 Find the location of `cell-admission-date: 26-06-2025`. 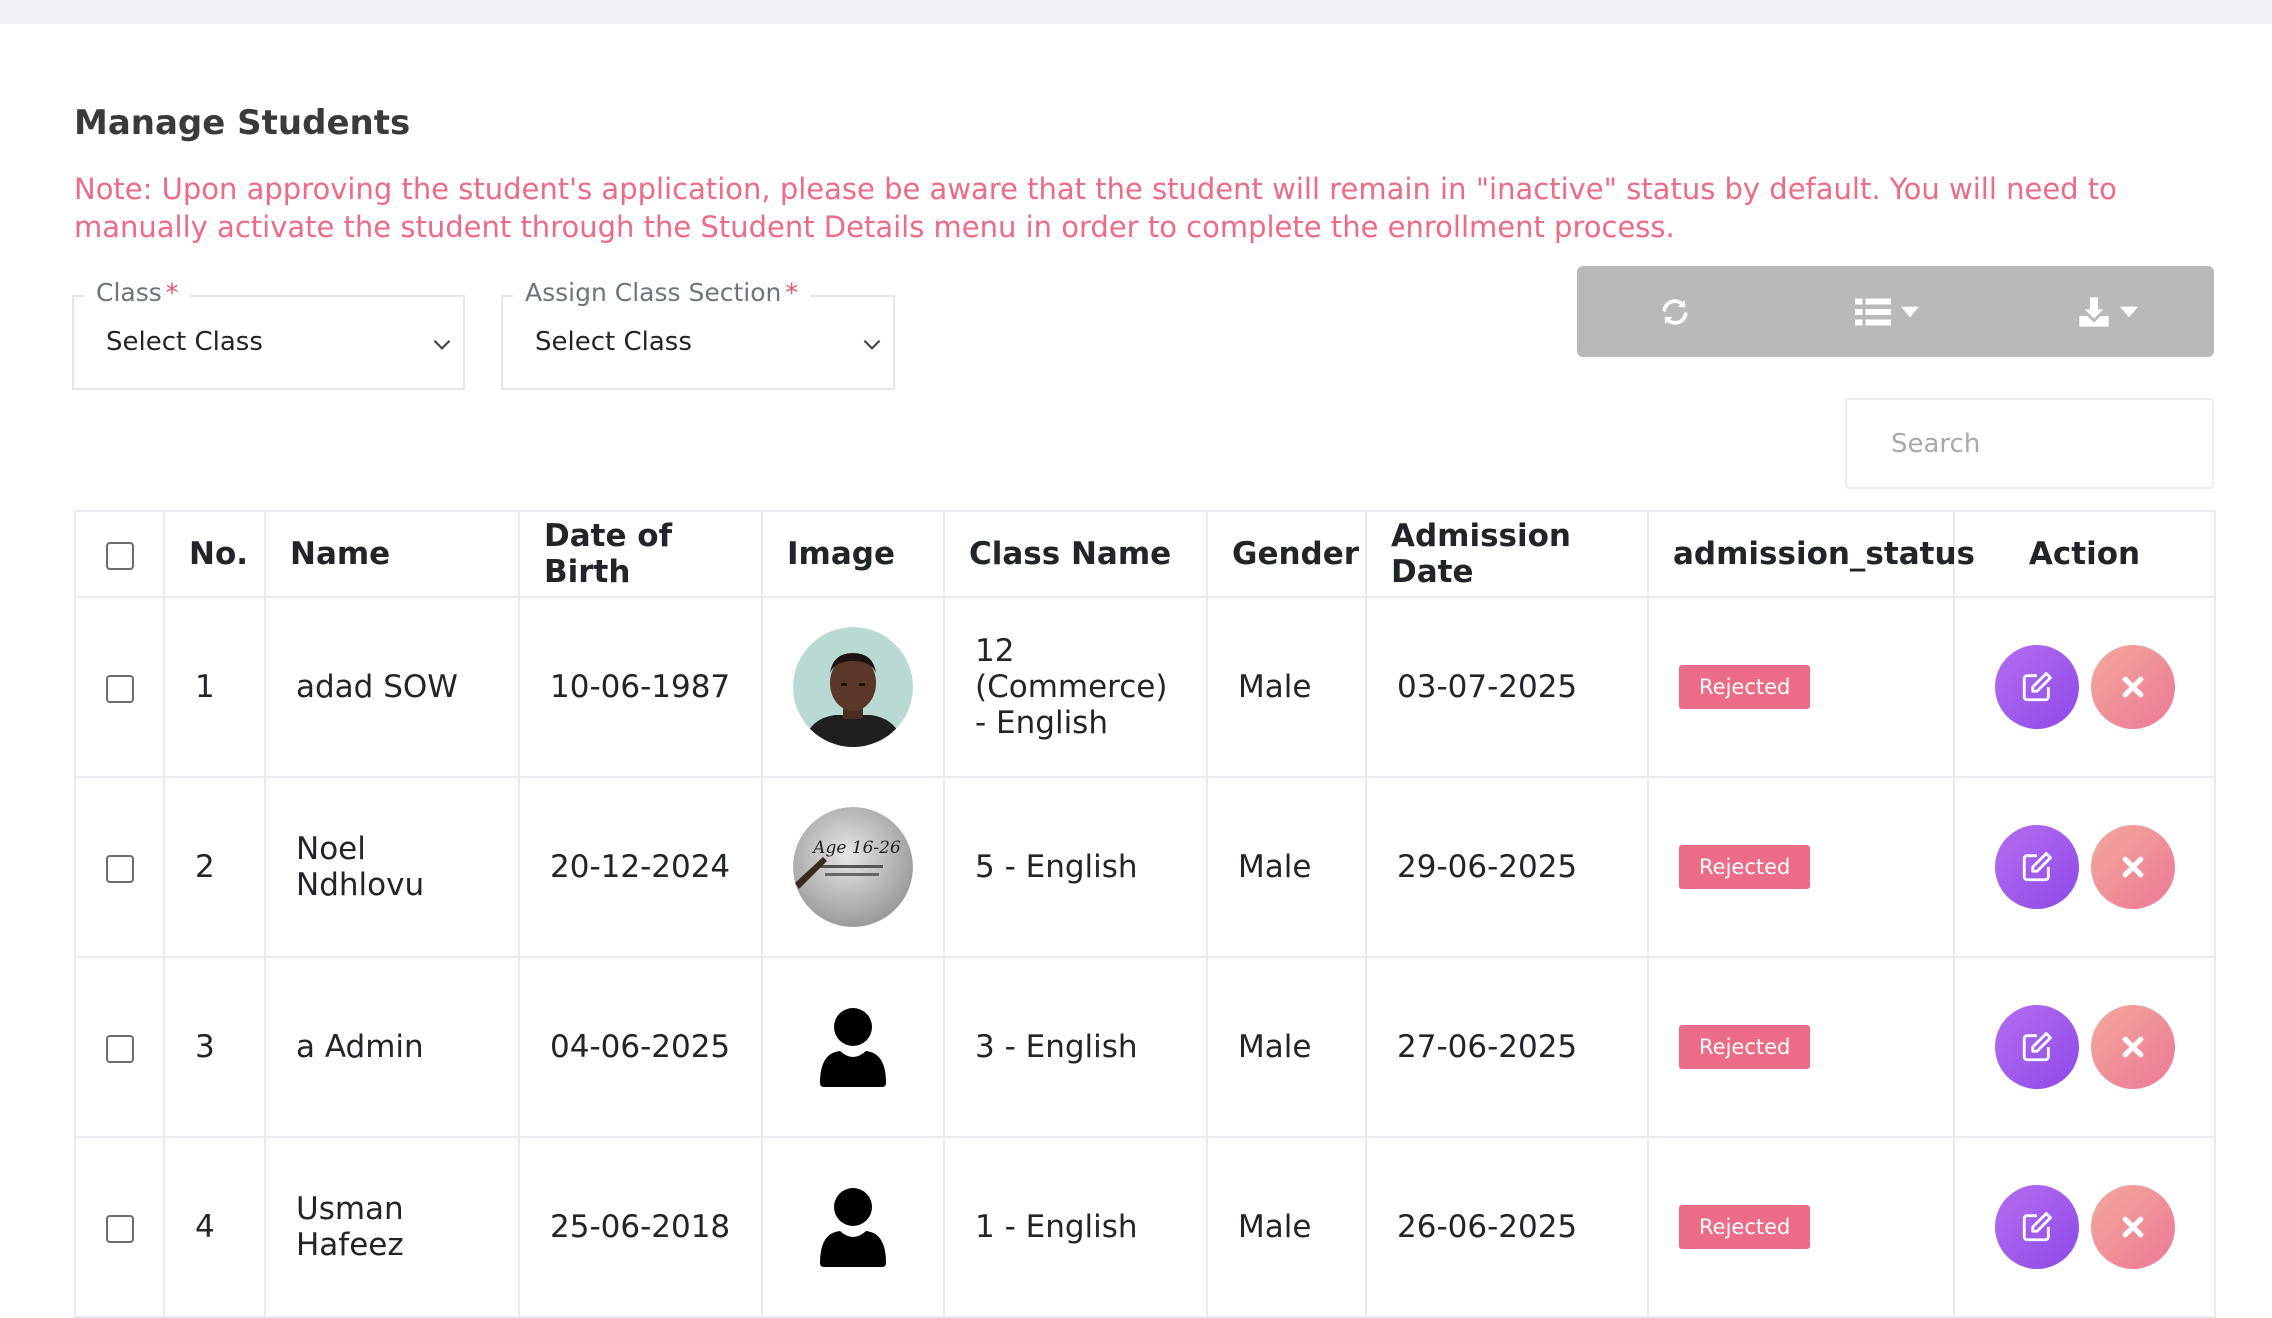

cell-admission-date: 26-06-2025 is located at coordinates (1507, 1227).